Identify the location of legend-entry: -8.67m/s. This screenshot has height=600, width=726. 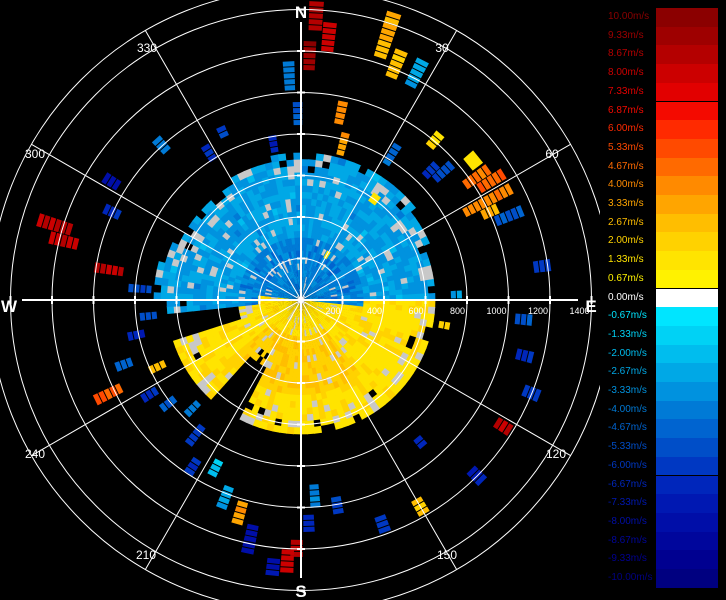
(662, 541).